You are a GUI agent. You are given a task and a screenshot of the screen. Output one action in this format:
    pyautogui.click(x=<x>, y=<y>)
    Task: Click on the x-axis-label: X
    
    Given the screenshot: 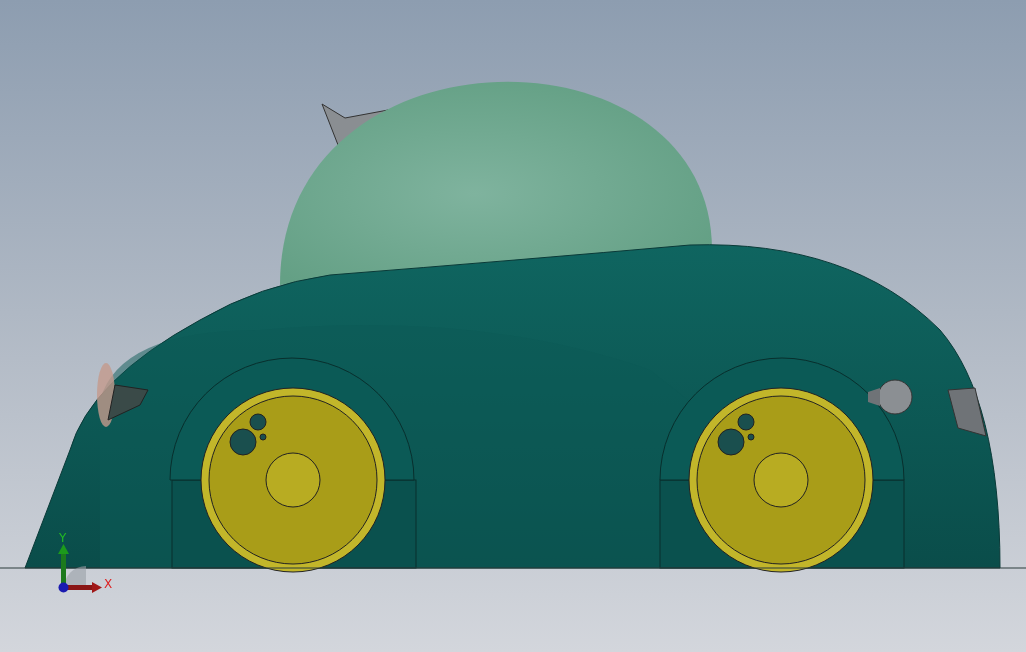 What is the action you would take?
    pyautogui.click(x=108, y=584)
    